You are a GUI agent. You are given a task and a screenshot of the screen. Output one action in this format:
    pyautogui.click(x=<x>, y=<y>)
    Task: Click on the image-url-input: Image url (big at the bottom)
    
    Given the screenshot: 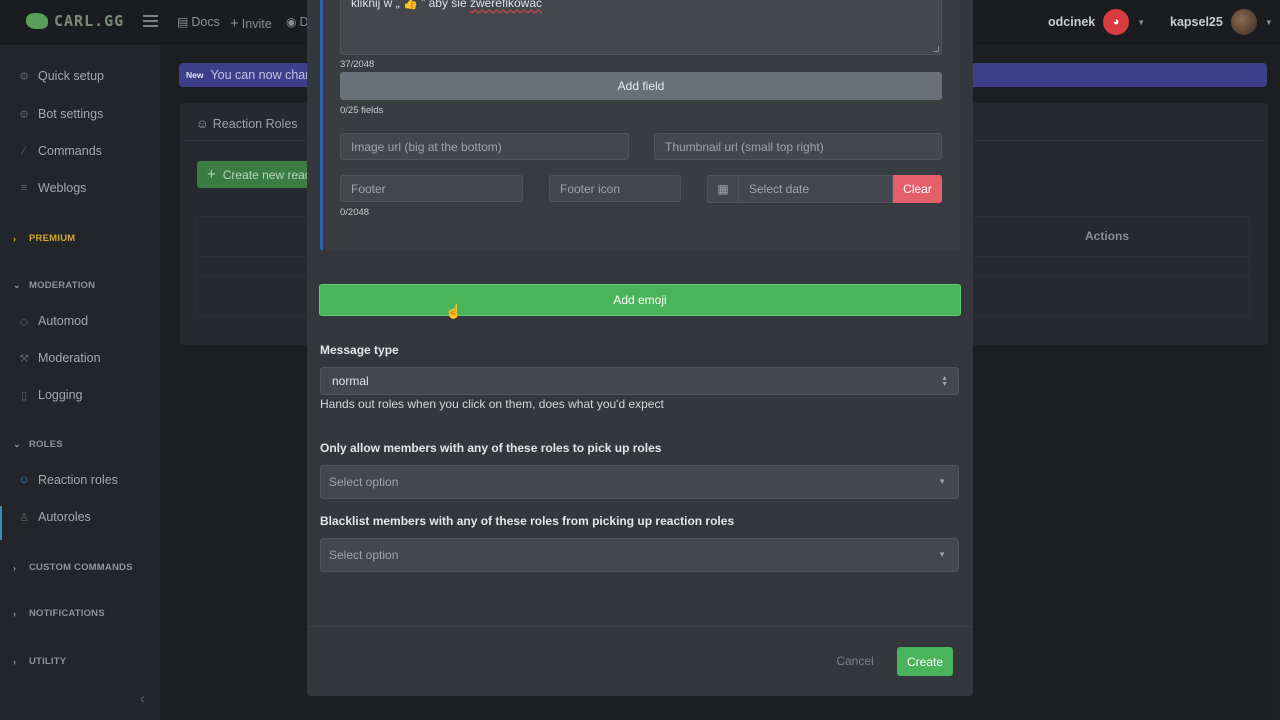 What is the action you would take?
    pyautogui.click(x=484, y=146)
    